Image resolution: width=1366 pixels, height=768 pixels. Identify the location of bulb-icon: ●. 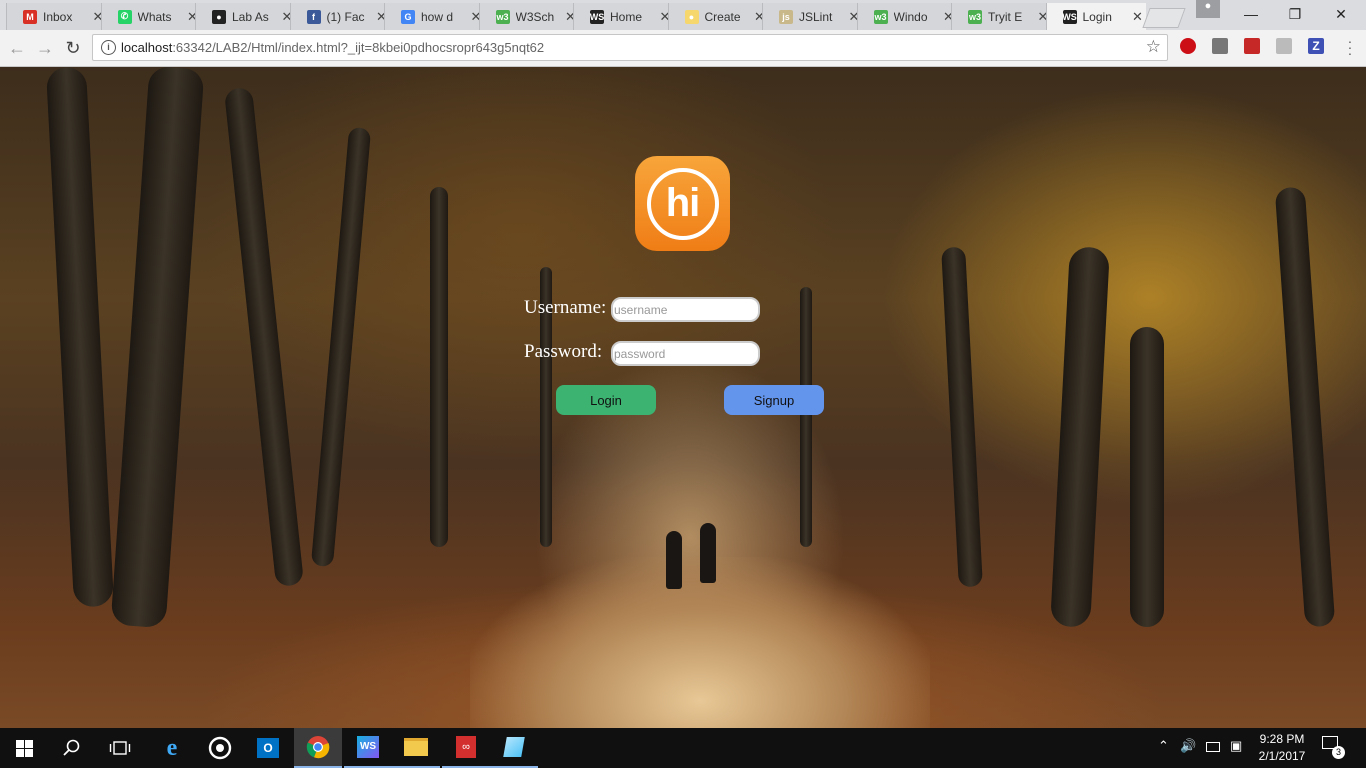
(691, 16).